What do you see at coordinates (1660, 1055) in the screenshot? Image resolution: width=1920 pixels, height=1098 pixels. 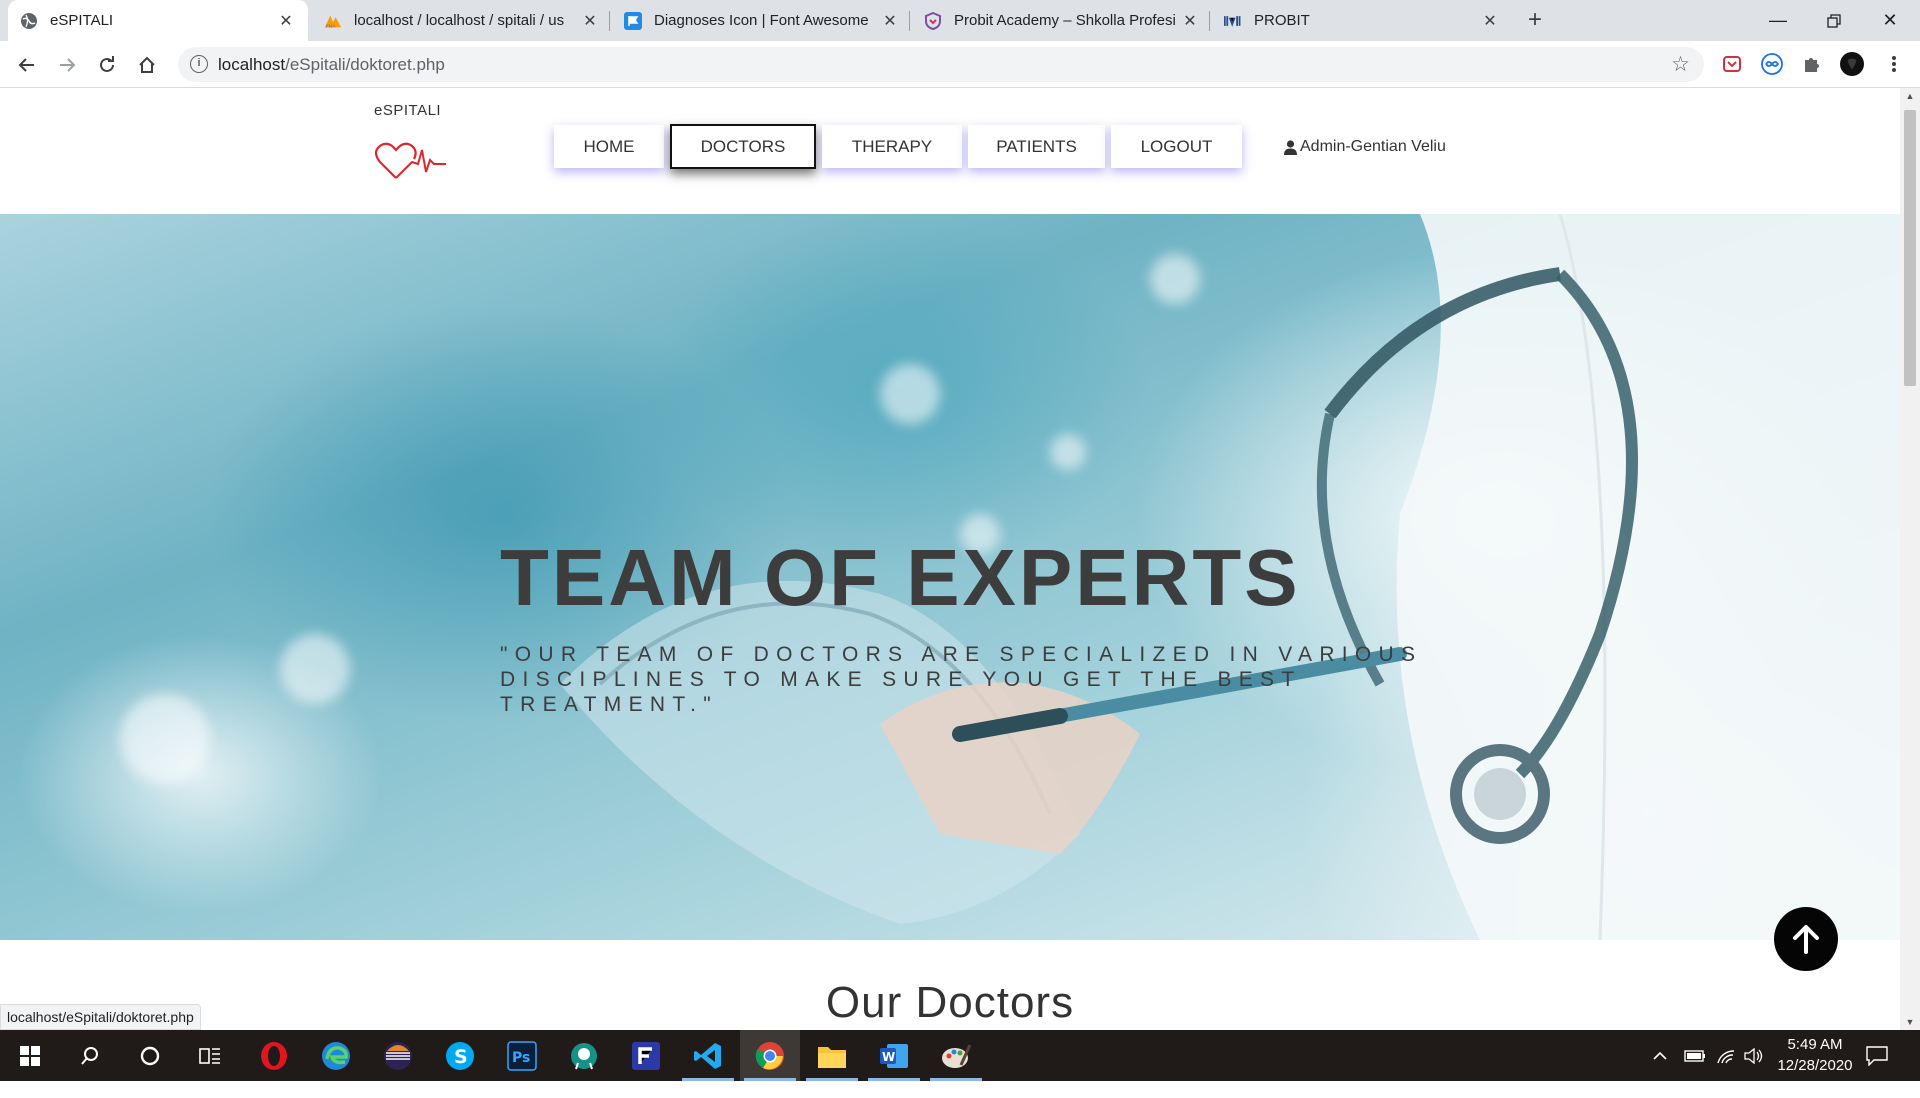 I see `show-hidden-icons-chevron-icon` at bounding box center [1660, 1055].